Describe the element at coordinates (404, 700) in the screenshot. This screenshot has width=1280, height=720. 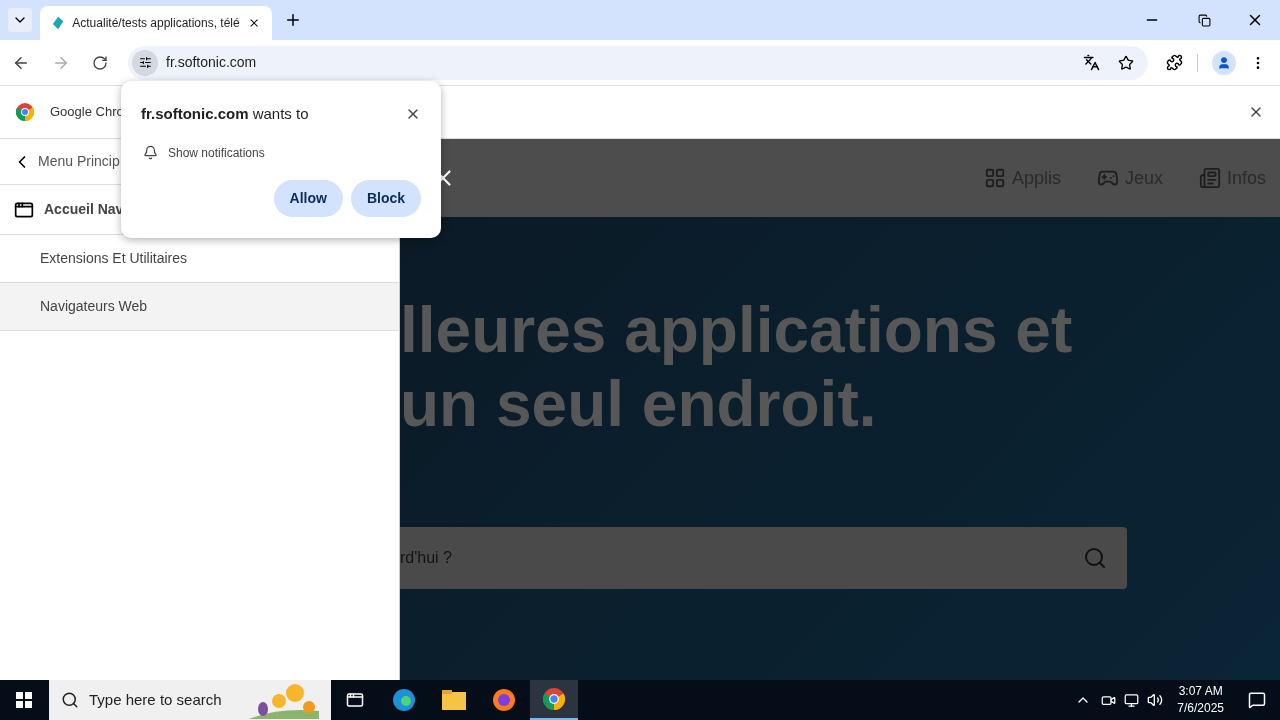
I see `edge-icon` at that location.